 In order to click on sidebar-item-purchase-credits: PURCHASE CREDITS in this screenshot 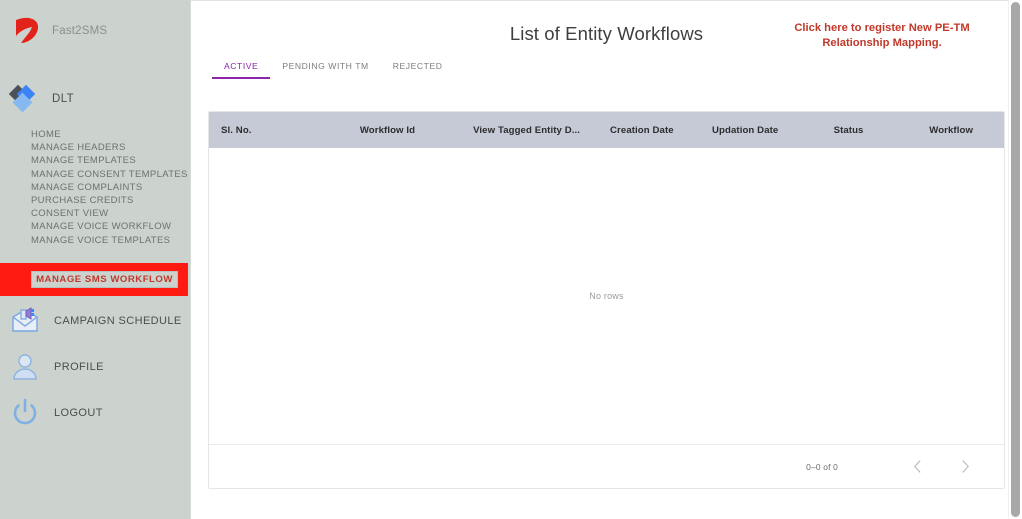, I will do `click(110, 200)`.